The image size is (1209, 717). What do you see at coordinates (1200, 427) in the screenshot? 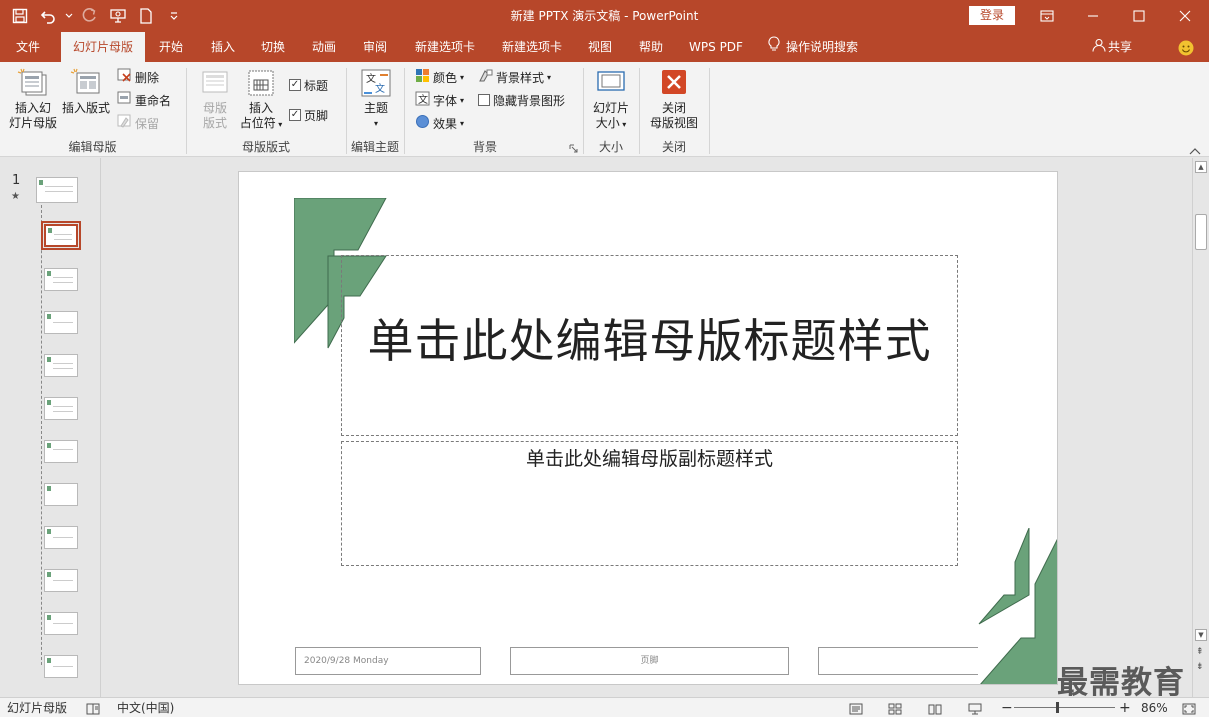
I see `vertical-scrollbar: ▲ ▼ ⇞ ⇟` at bounding box center [1200, 427].